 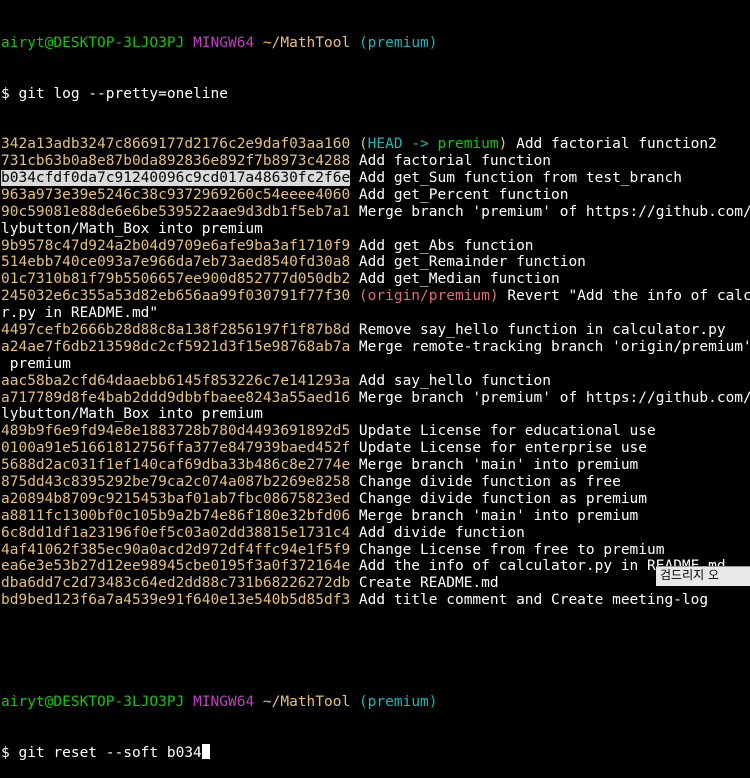 I want to click on commit-hash: a24ae7f6db213598dc2cf5921d3f15e98768ab7a, so click(x=175, y=347).